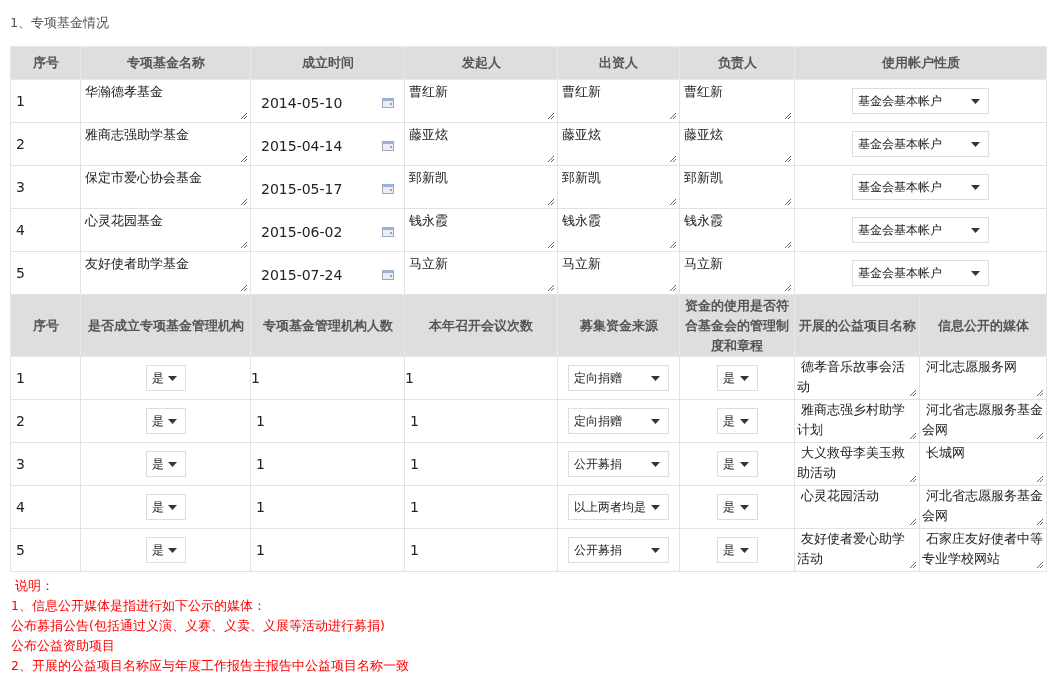 This screenshot has height=689, width=1060. Describe the element at coordinates (20, 378) in the screenshot. I see `row-number: 1` at that location.